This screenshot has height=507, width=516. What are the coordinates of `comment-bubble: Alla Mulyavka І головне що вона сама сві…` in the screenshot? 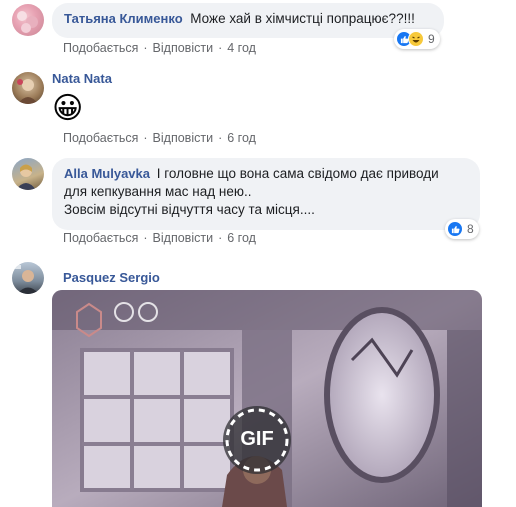 It's located at (266, 194).